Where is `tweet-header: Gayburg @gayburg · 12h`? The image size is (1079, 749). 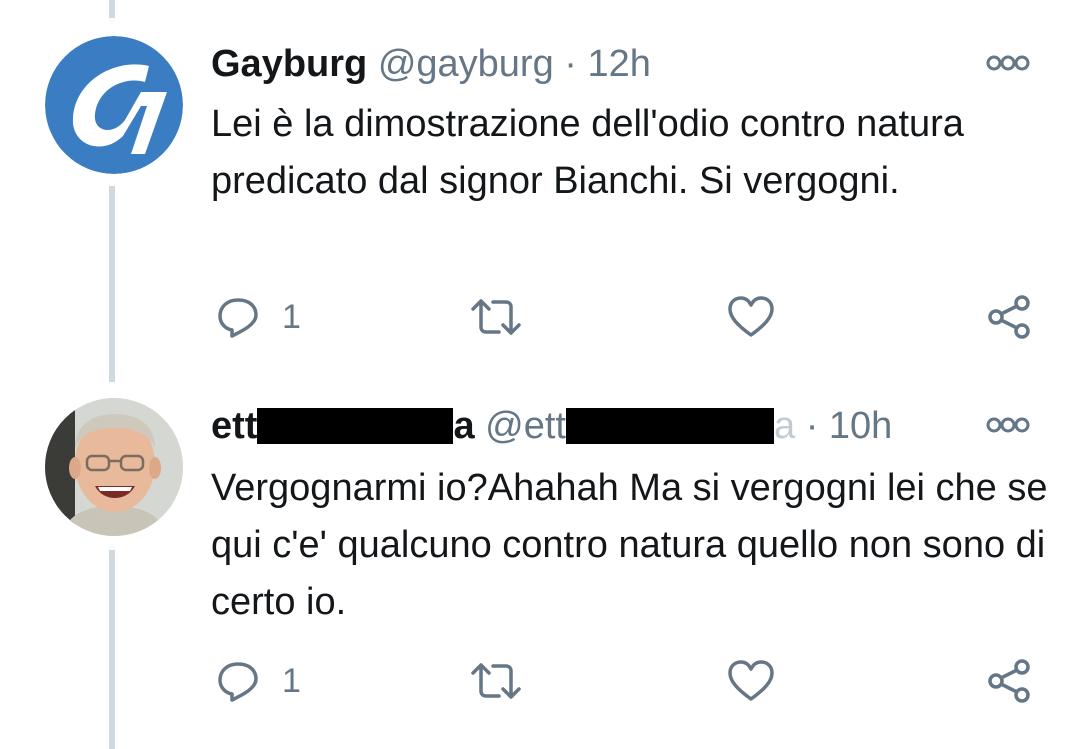 tweet-header: Gayburg @gayburg · 12h is located at coordinates (431, 64).